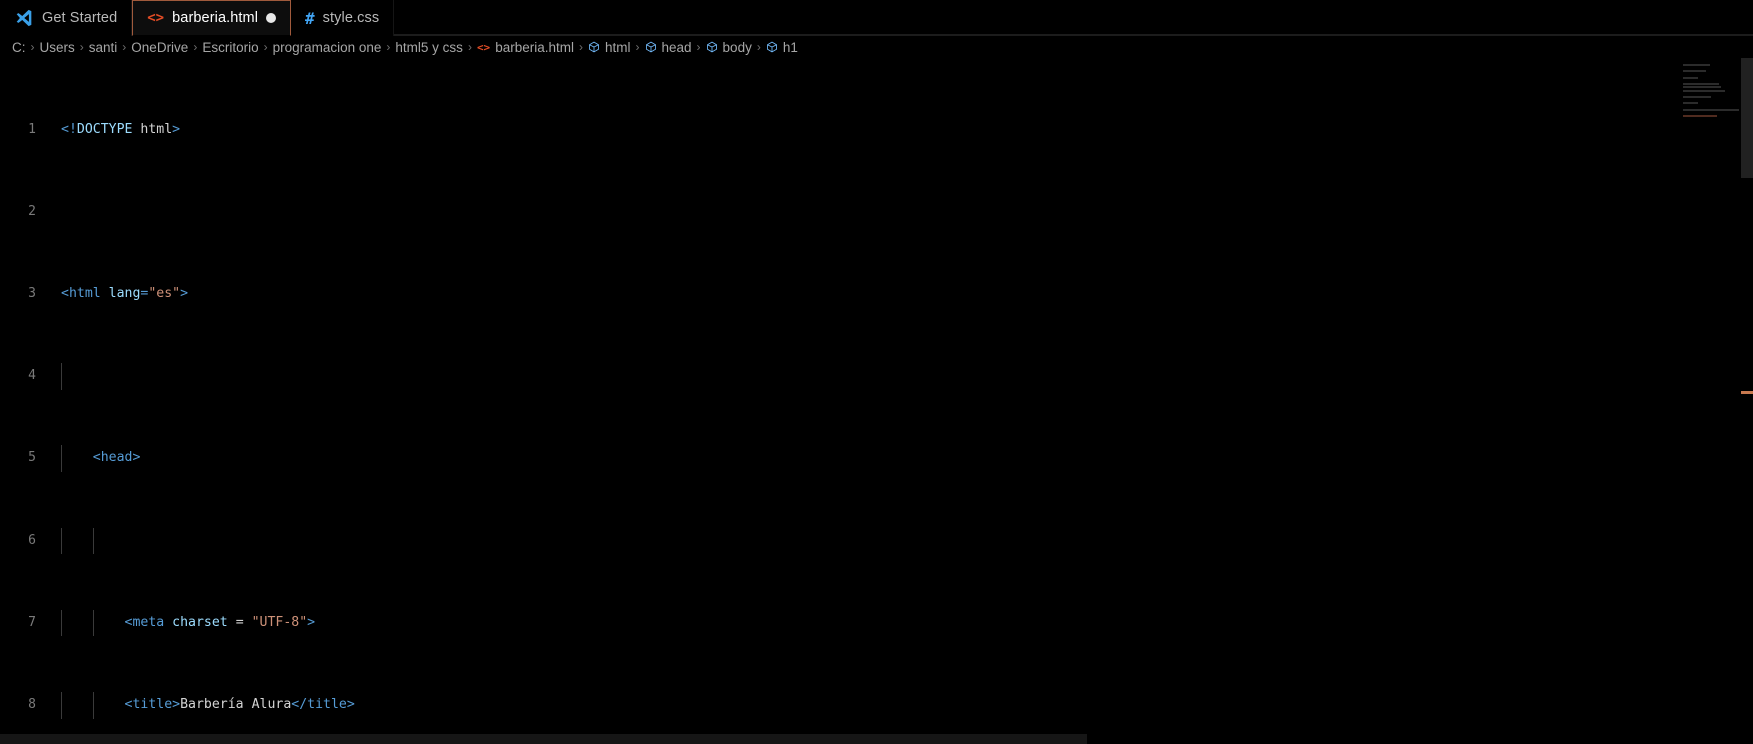  I want to click on line-number: 2, so click(32, 211).